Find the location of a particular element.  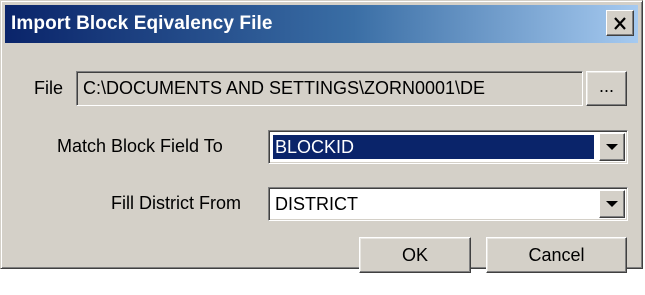

cancel-button: Cancel is located at coordinates (556, 255).